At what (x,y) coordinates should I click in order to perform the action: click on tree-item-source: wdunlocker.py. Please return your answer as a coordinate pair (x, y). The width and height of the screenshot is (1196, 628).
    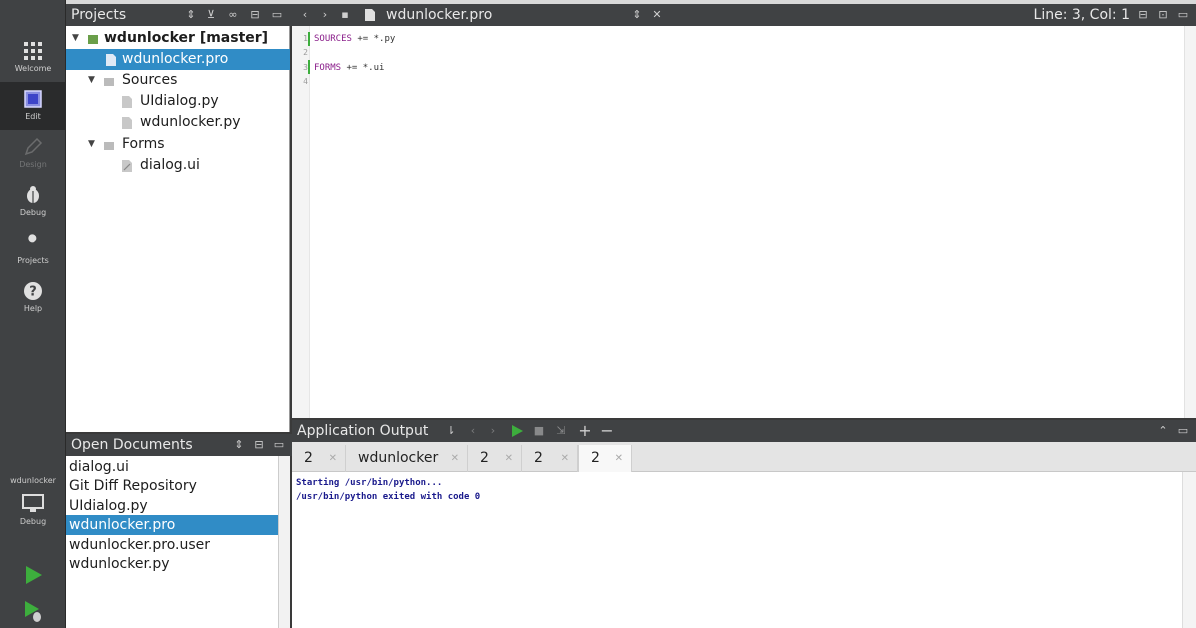
    Looking at the image, I should click on (178, 122).